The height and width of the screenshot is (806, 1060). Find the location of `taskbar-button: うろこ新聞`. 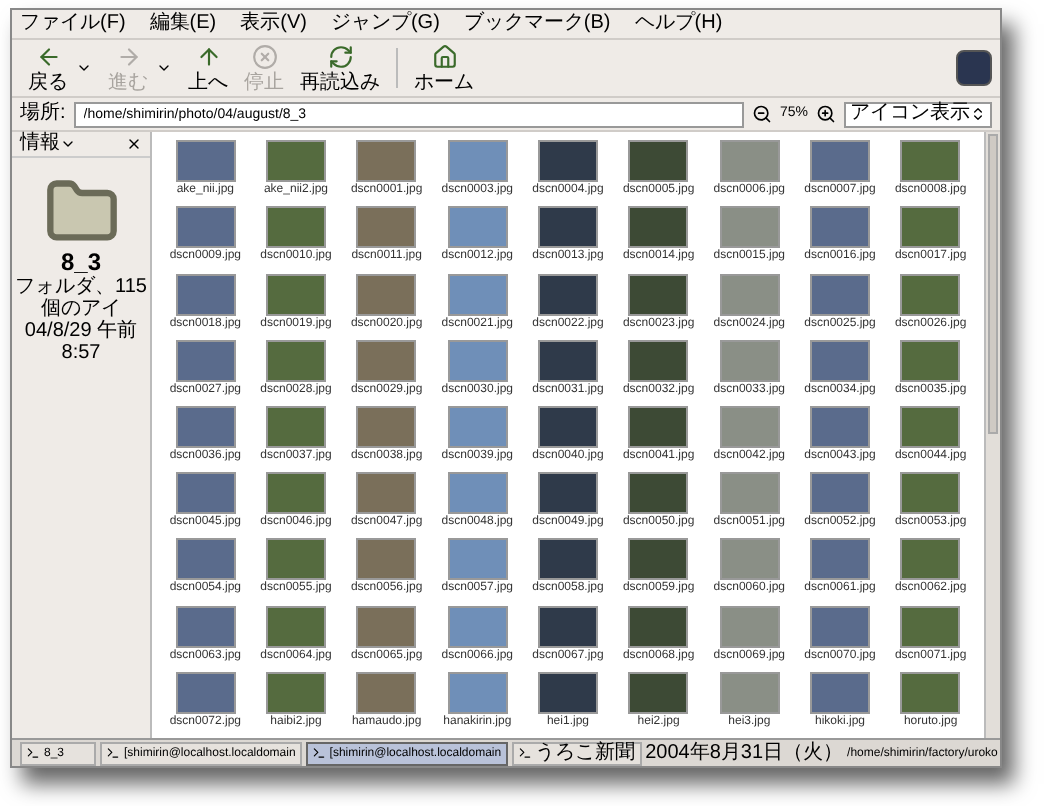

taskbar-button: うろこ新聞 is located at coordinates (576, 753).